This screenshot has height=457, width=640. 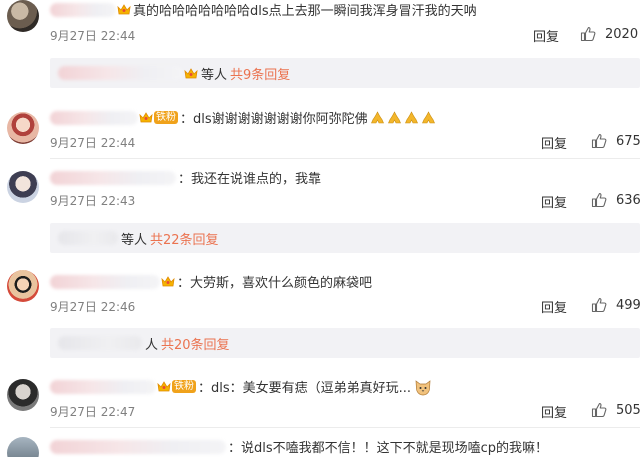 What do you see at coordinates (195, 343) in the screenshot?
I see `thread-reply-count: 共20条回复` at bounding box center [195, 343].